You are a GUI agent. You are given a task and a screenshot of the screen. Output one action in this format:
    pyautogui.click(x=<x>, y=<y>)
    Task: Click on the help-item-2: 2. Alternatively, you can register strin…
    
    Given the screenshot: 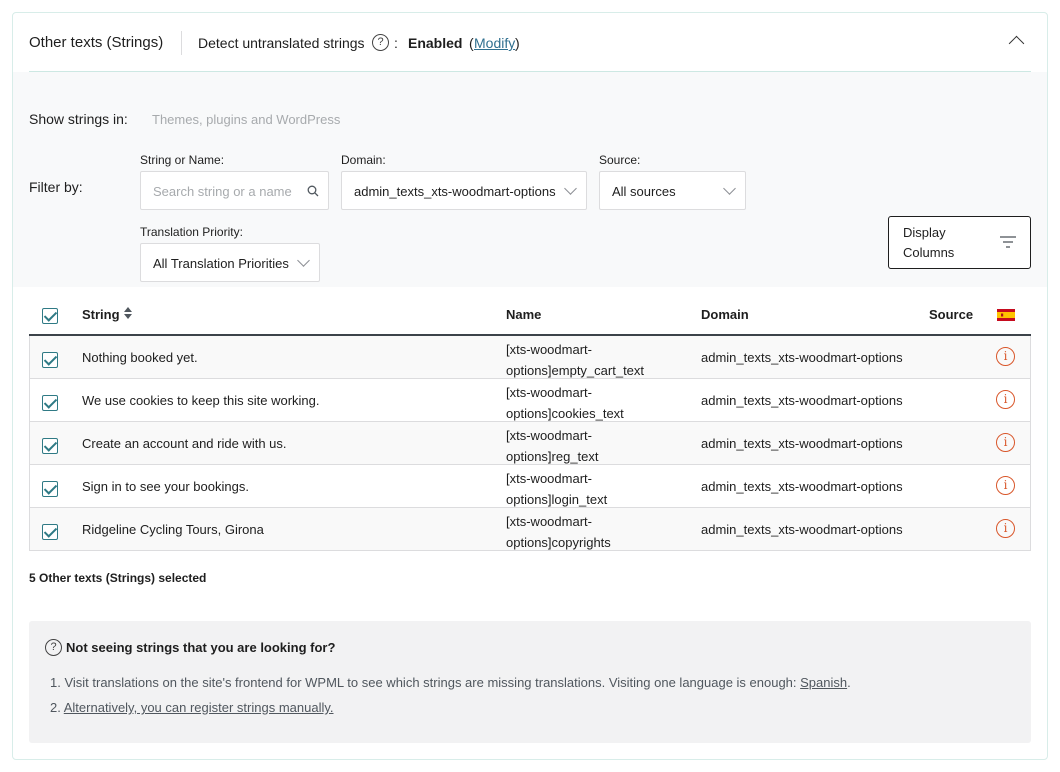 What is the action you would take?
    pyautogui.click(x=192, y=707)
    